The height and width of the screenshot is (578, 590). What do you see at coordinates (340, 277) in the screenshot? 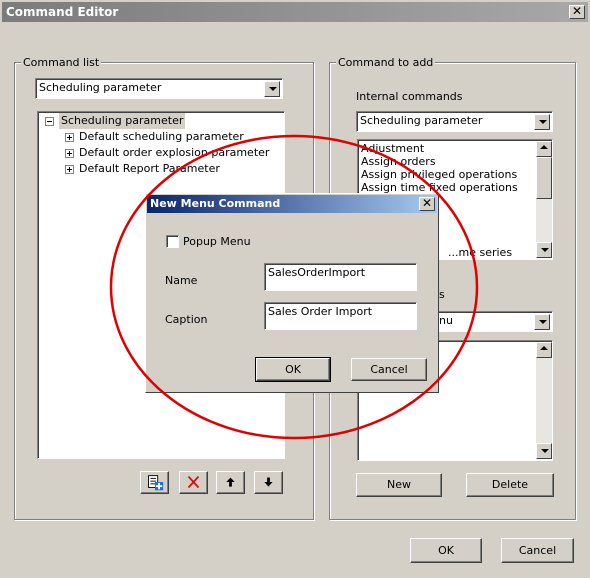
I see `name-field: SalesOrderImport` at bounding box center [340, 277].